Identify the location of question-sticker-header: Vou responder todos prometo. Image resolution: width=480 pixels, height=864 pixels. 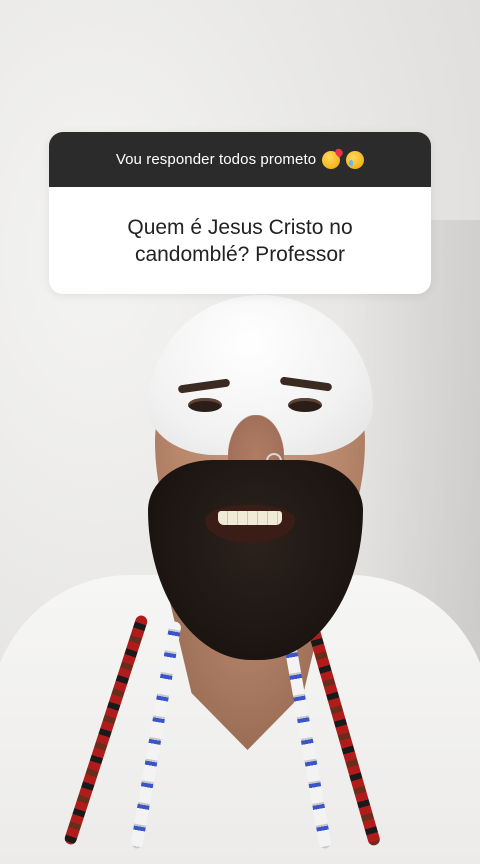
(240, 159).